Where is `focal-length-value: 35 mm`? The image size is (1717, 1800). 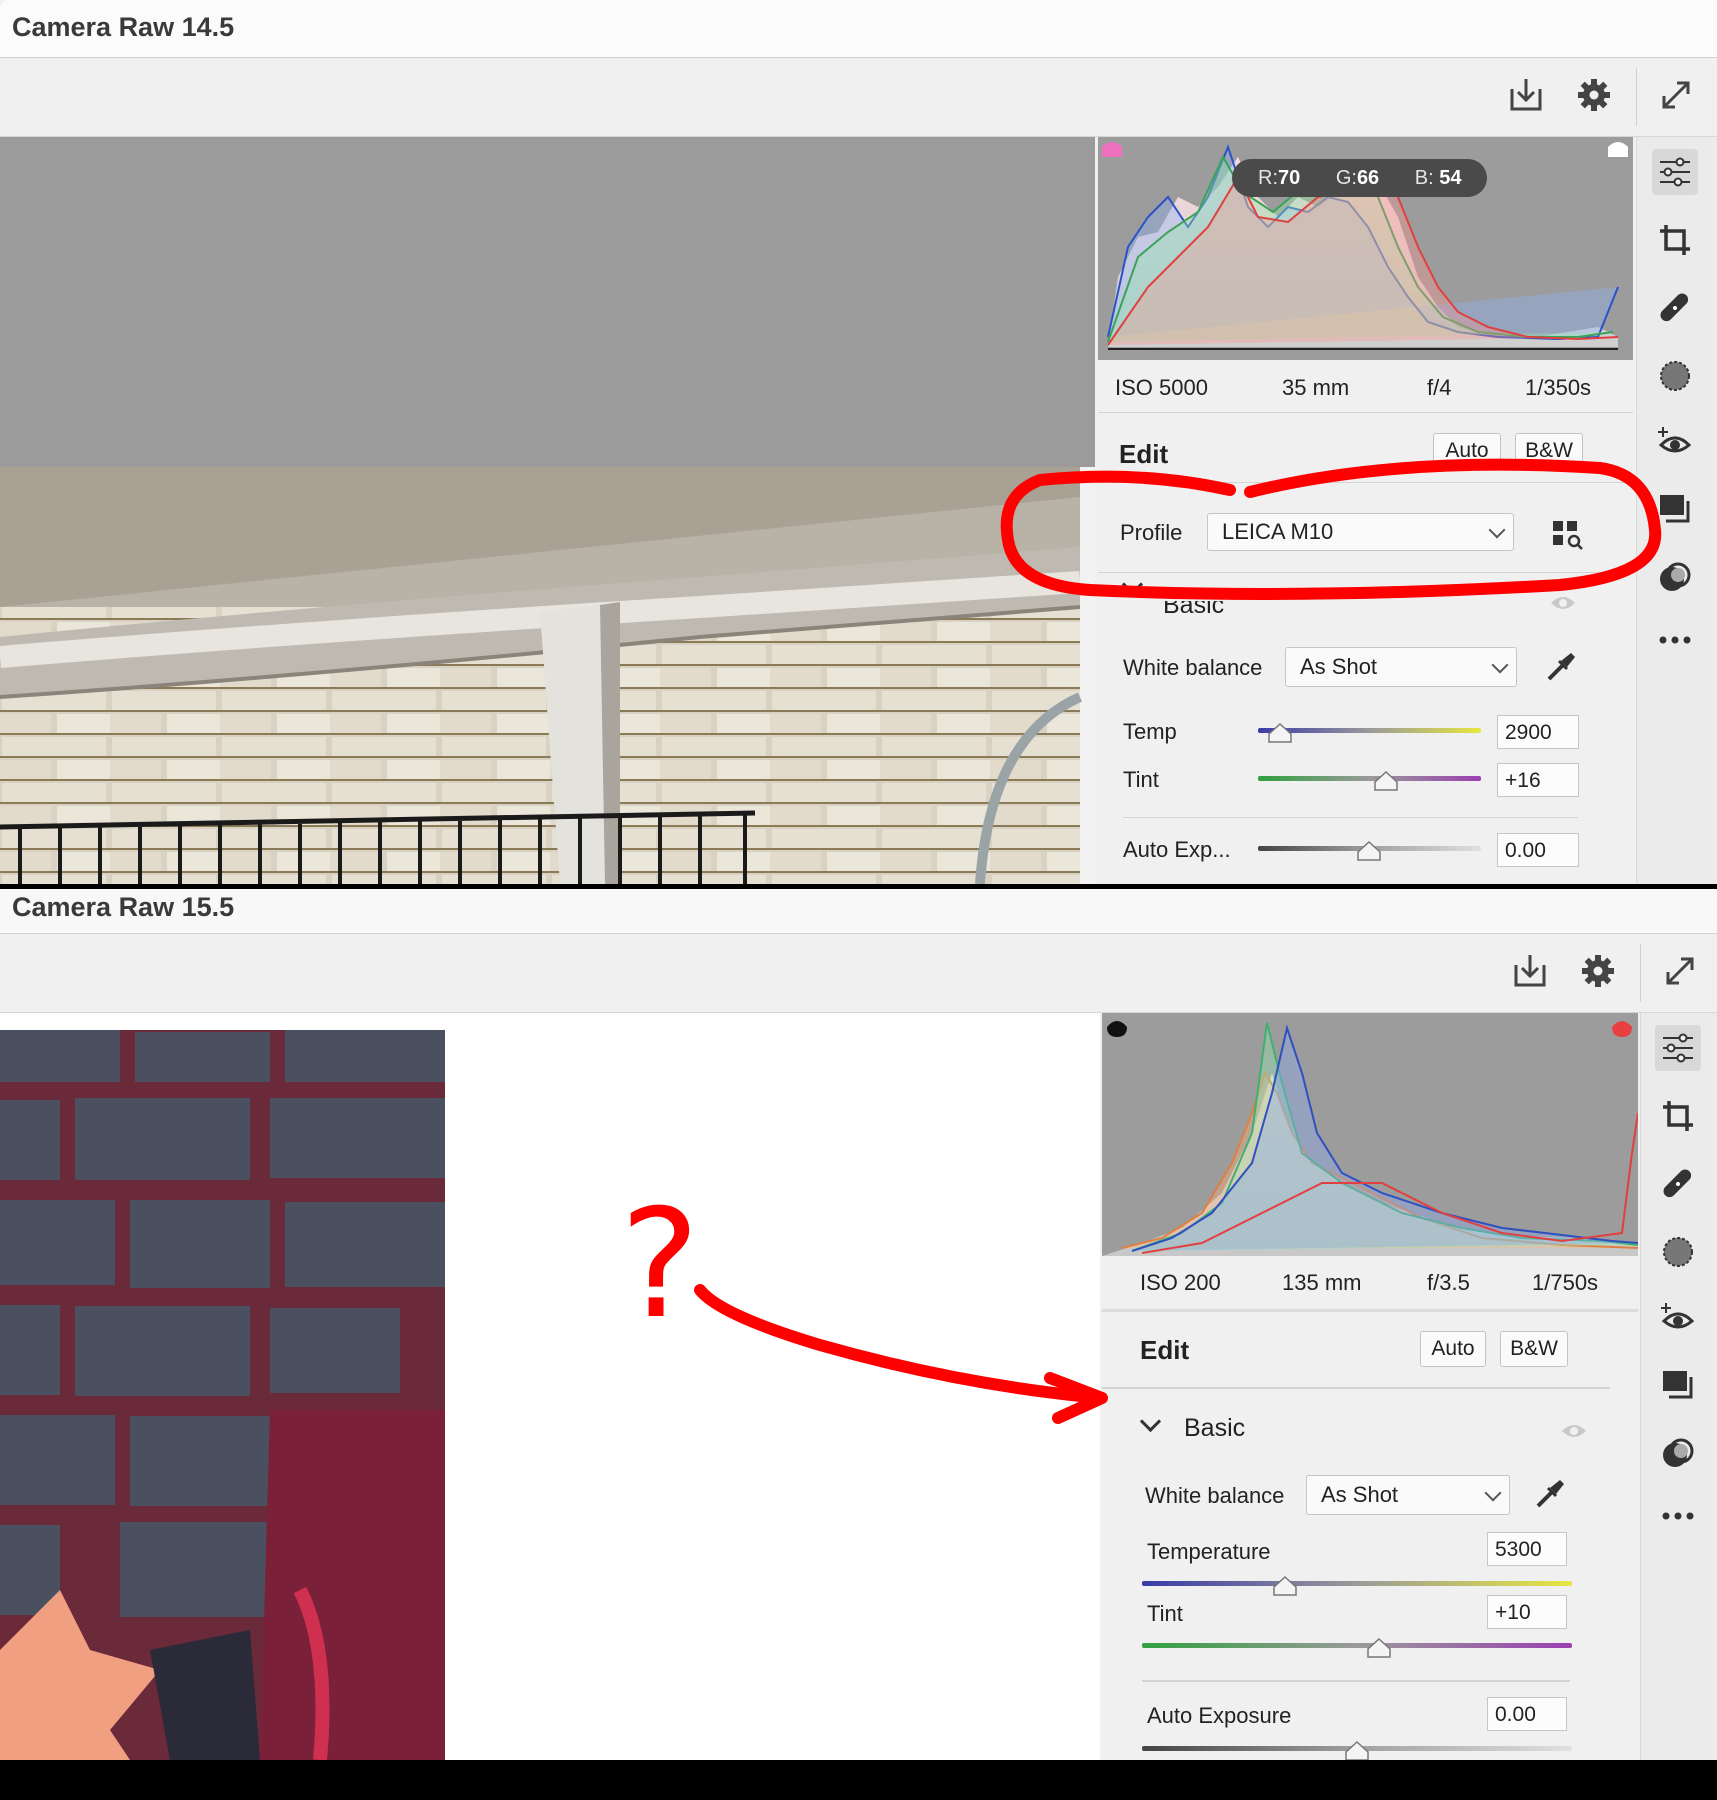 focal-length-value: 35 mm is located at coordinates (1316, 387).